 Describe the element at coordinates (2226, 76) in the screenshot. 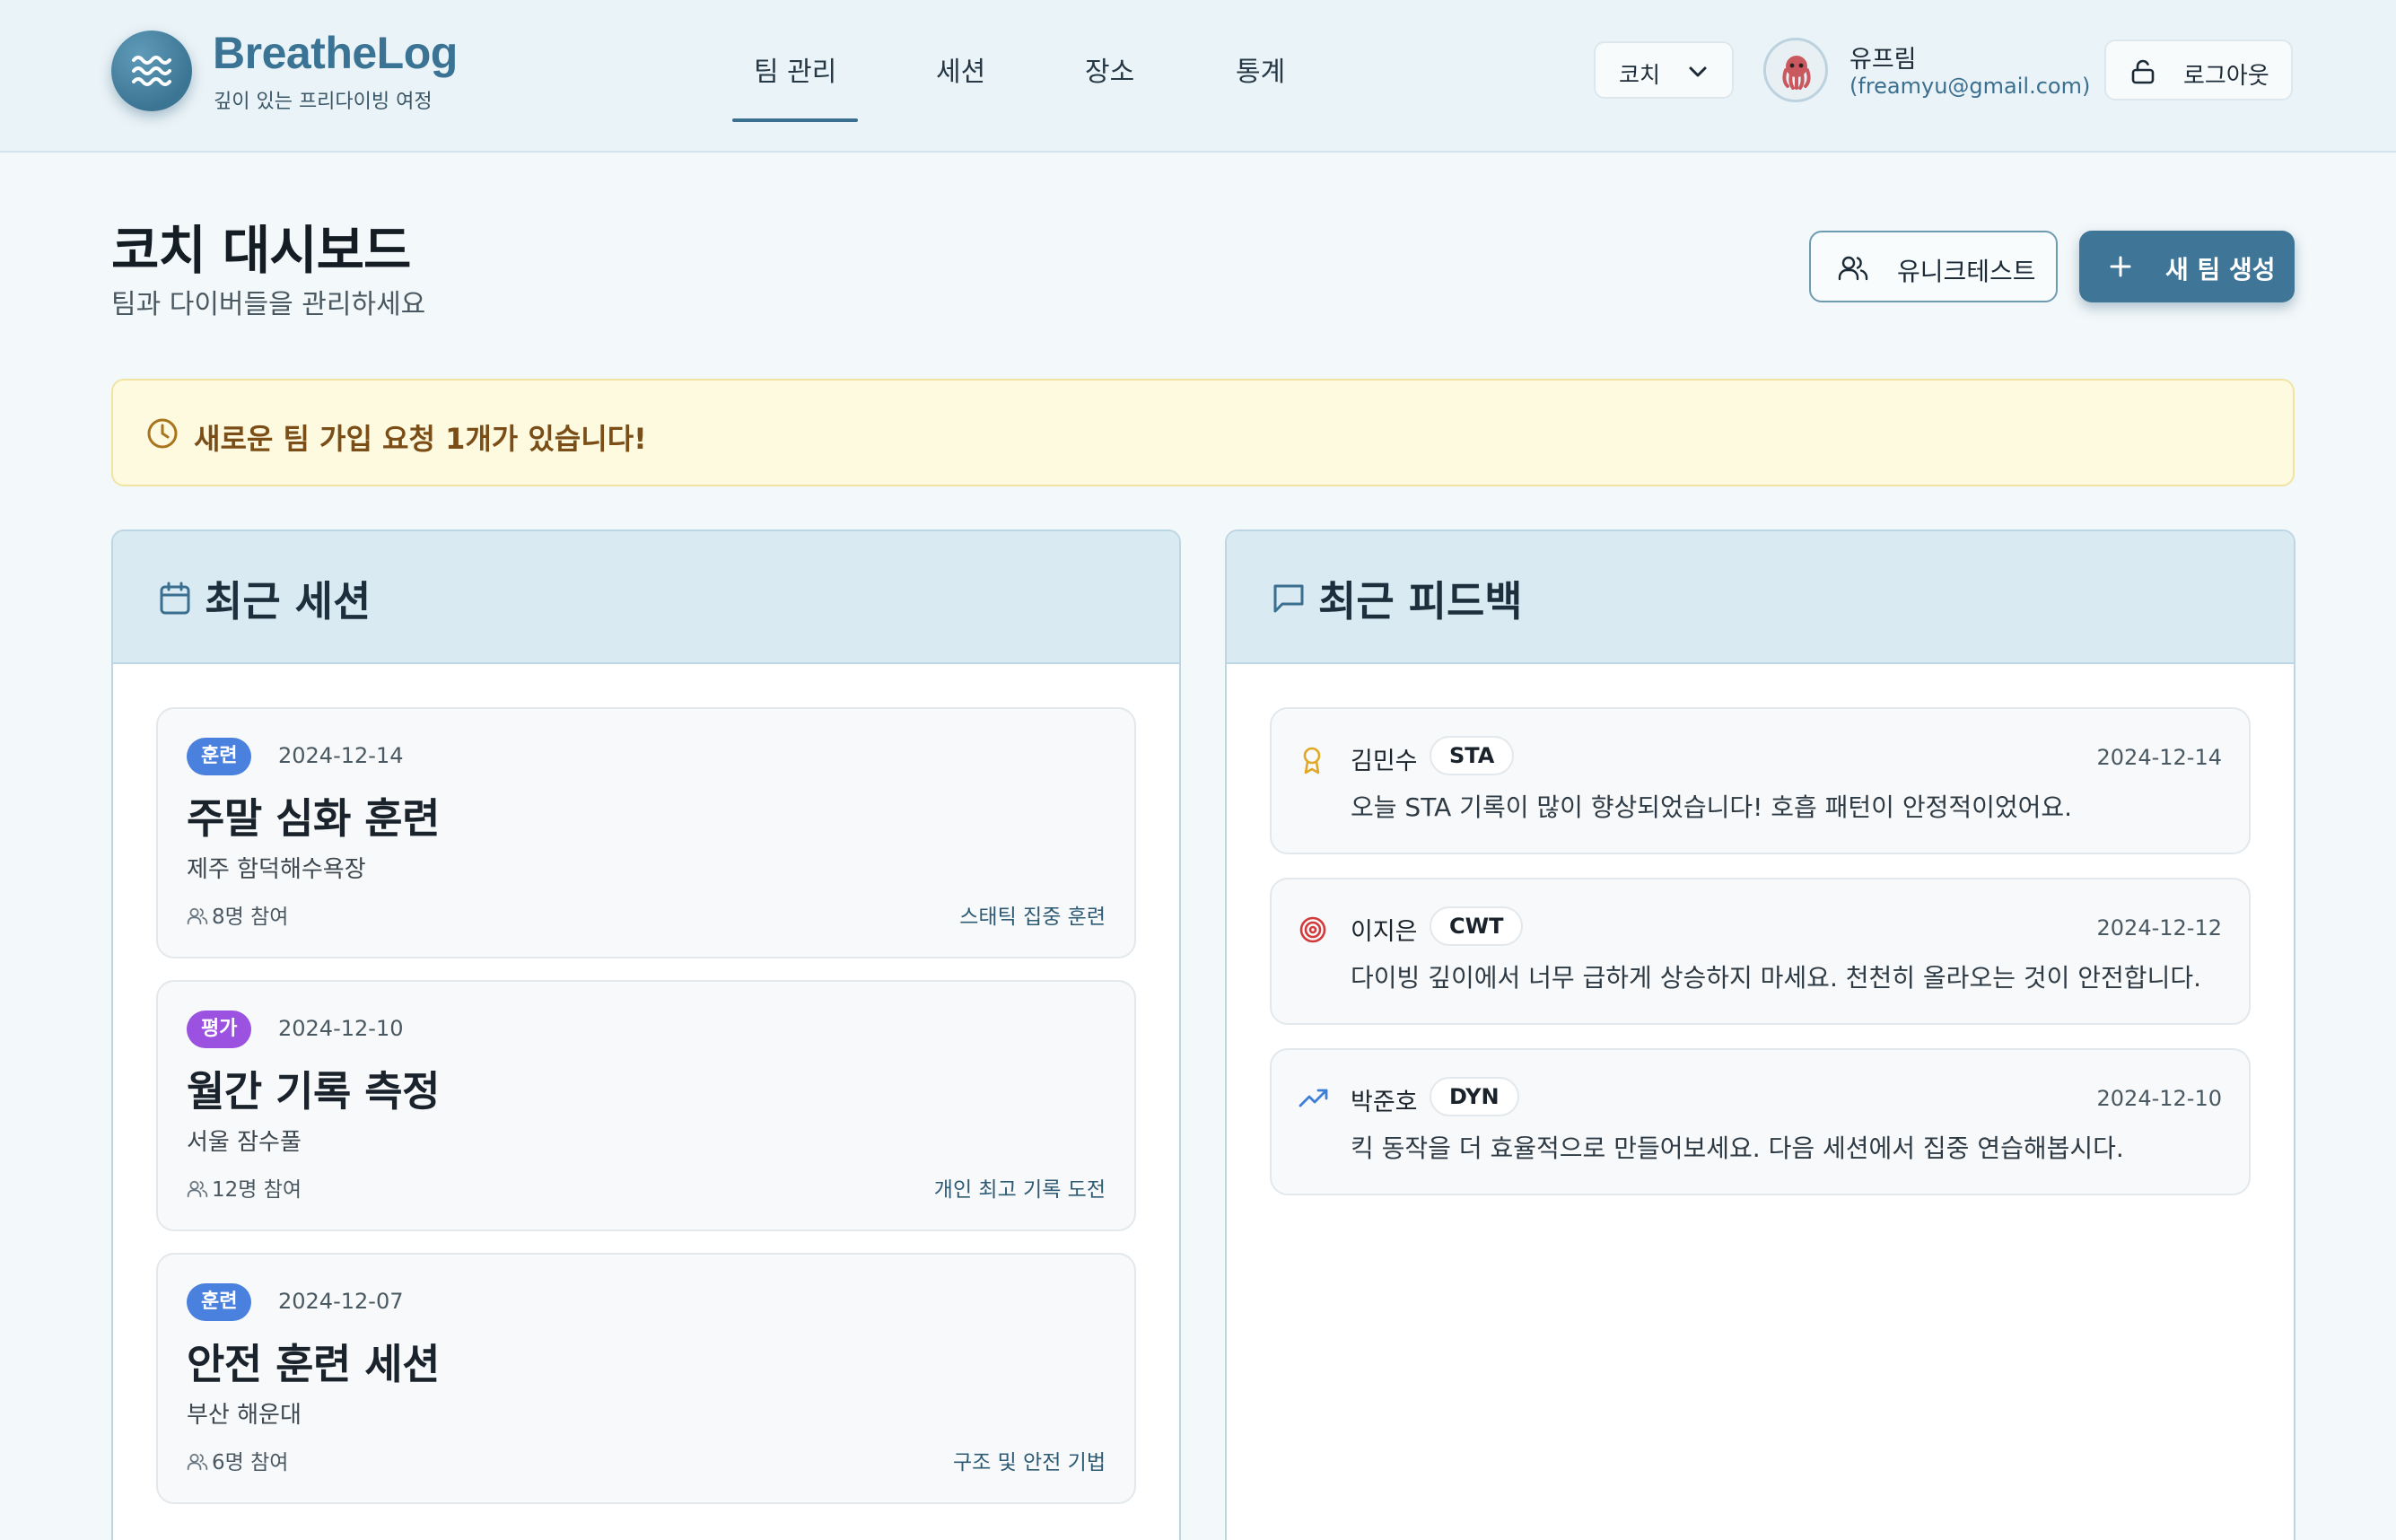

I see `logout-label: 로그아웃` at that location.